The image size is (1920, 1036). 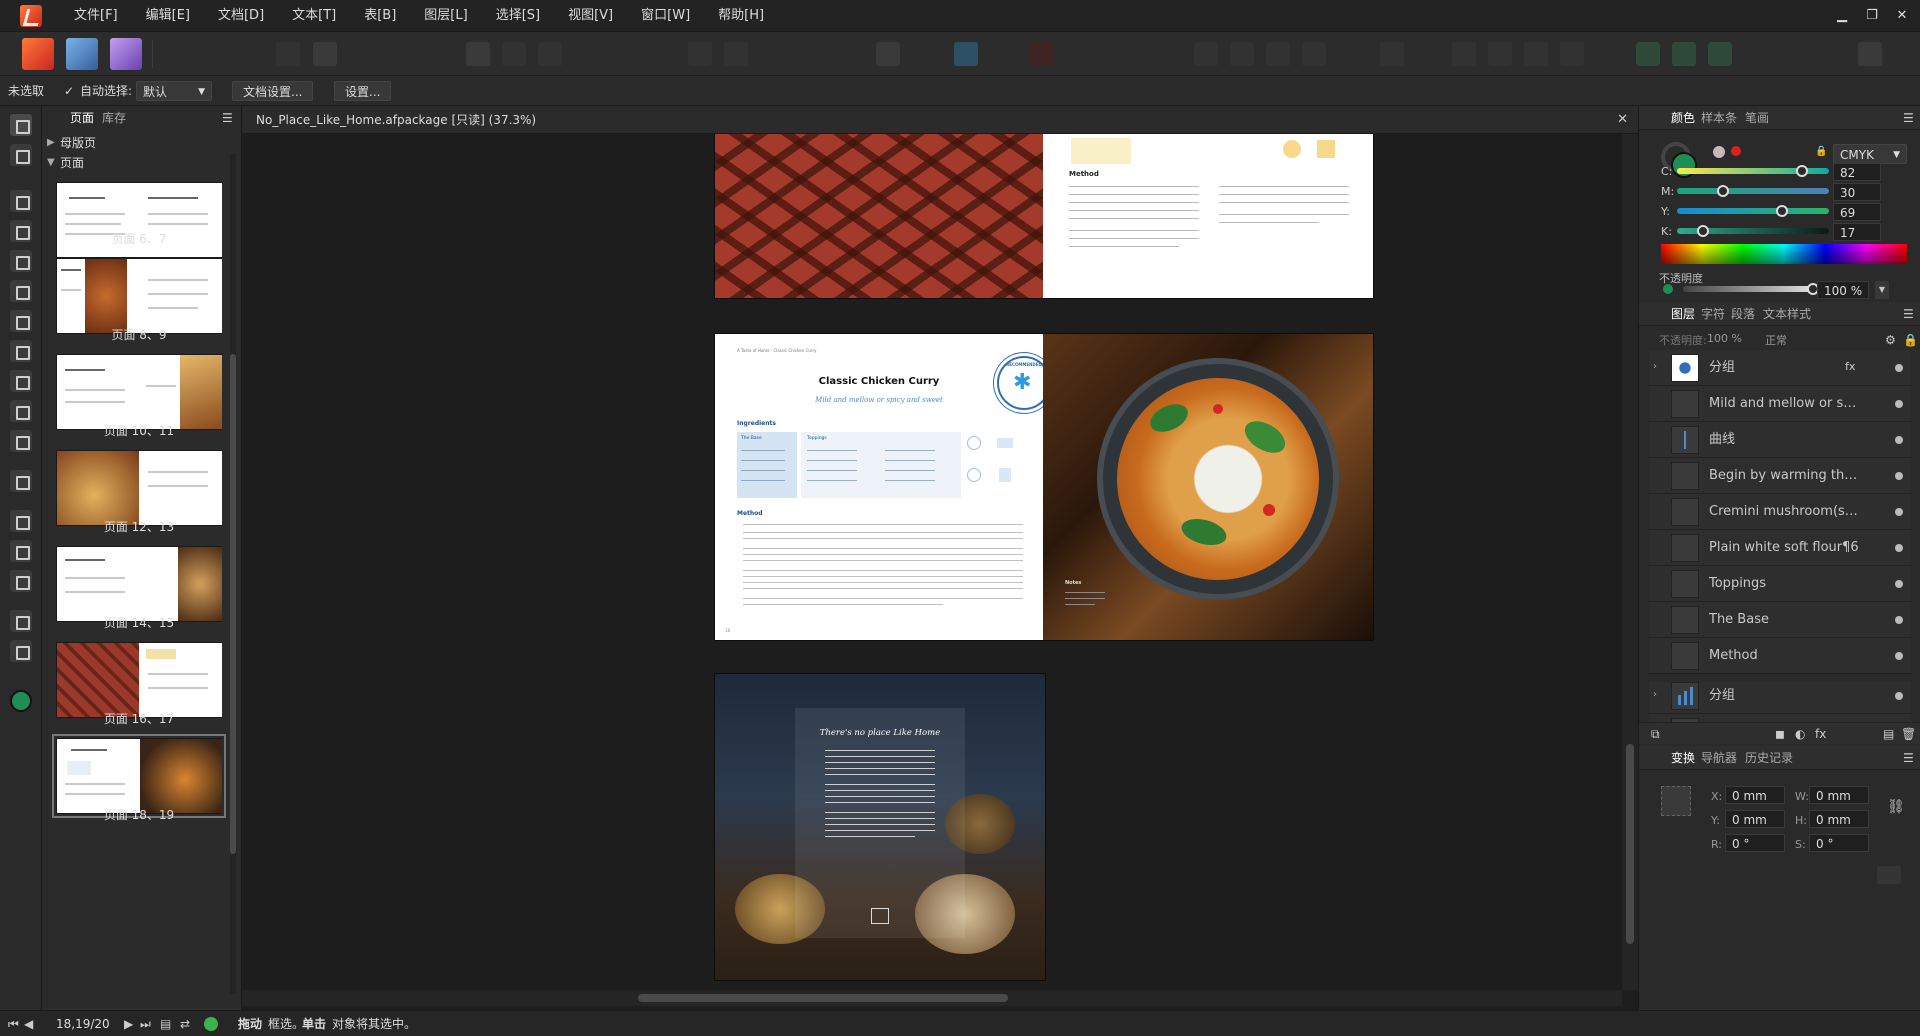 I want to click on page-indicator: 18,19/20, so click(x=83, y=1023).